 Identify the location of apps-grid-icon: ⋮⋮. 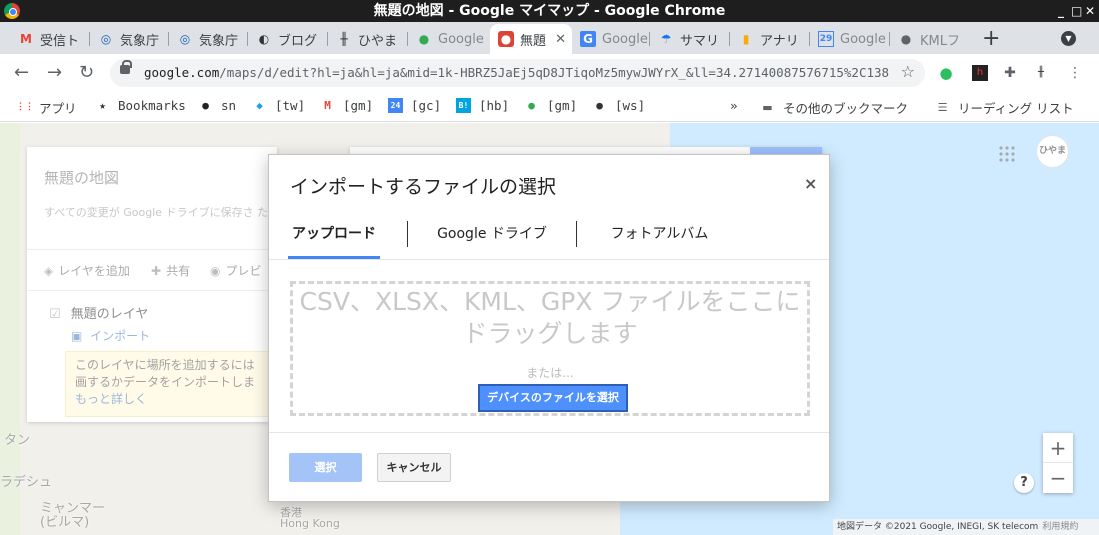
(25, 107).